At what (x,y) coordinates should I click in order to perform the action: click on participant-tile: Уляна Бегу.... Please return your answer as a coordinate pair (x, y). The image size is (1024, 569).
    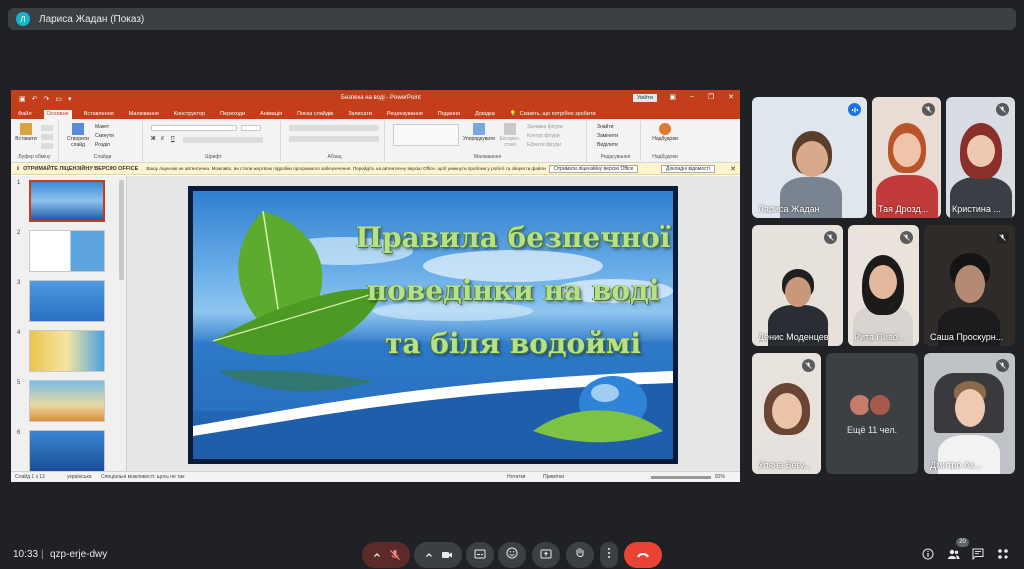
    Looking at the image, I should click on (786, 413).